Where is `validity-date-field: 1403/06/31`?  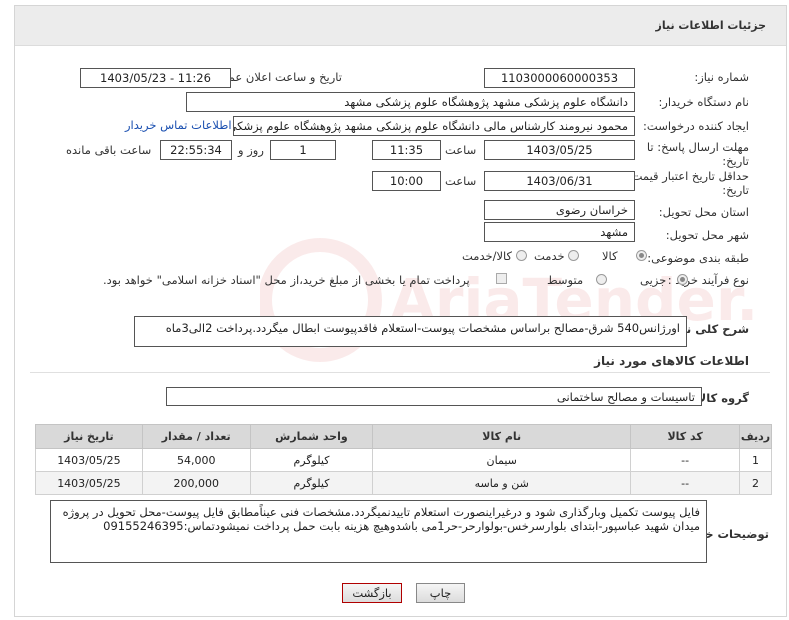
validity-date-field: 1403/06/31 is located at coordinates (559, 181).